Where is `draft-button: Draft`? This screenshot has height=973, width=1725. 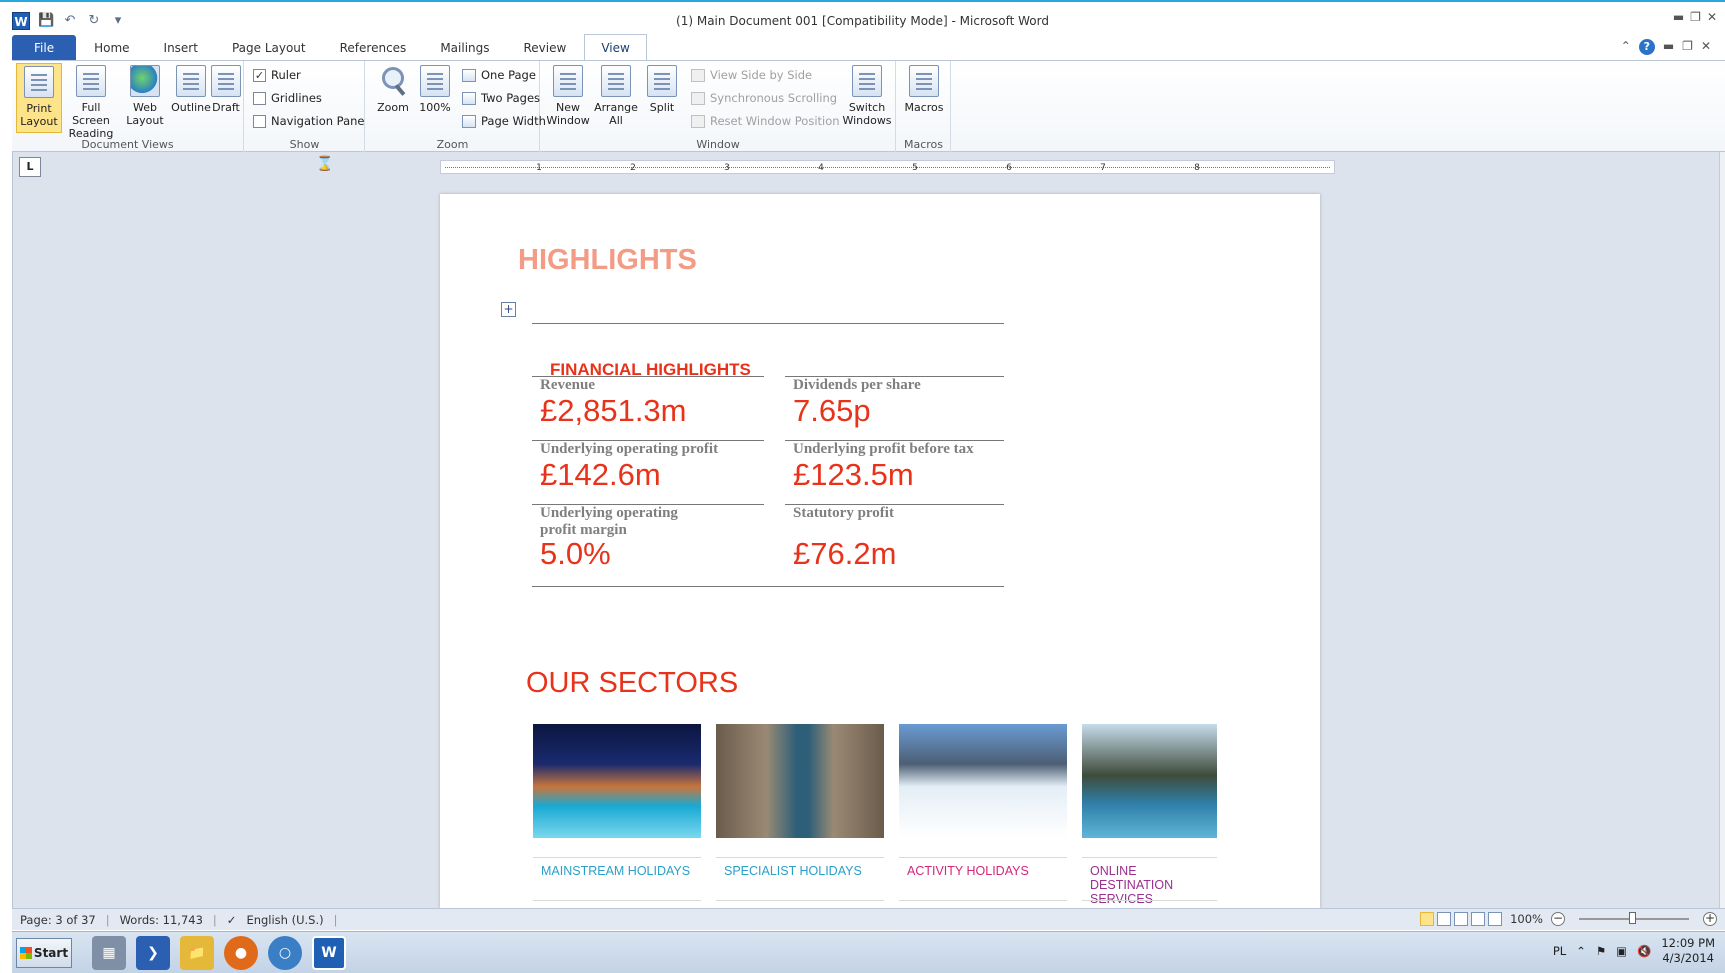 draft-button: Draft is located at coordinates (226, 98).